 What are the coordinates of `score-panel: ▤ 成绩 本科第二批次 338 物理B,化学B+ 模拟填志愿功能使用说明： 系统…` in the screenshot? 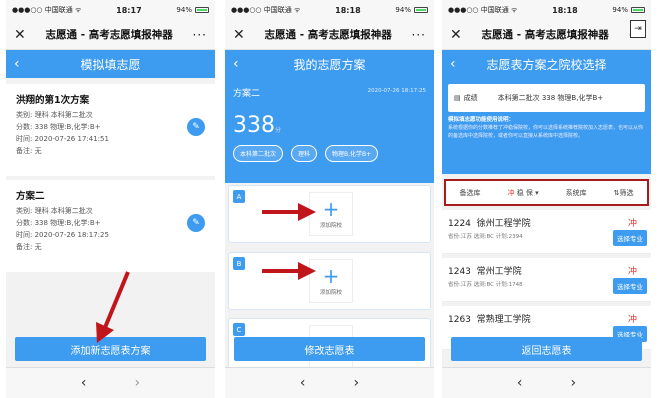 It's located at (546, 126).